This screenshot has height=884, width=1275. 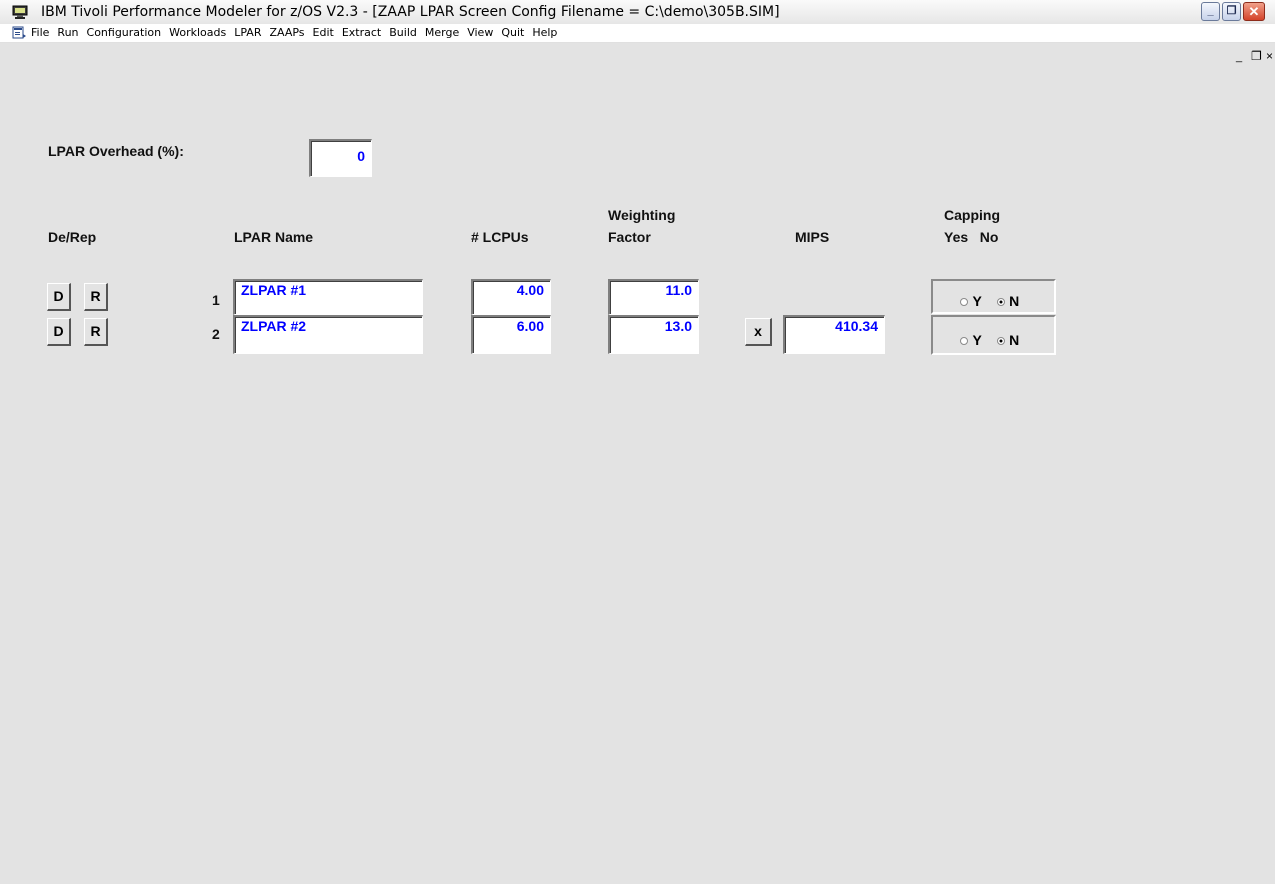 I want to click on menu-lpar: LPAR, so click(x=247, y=34).